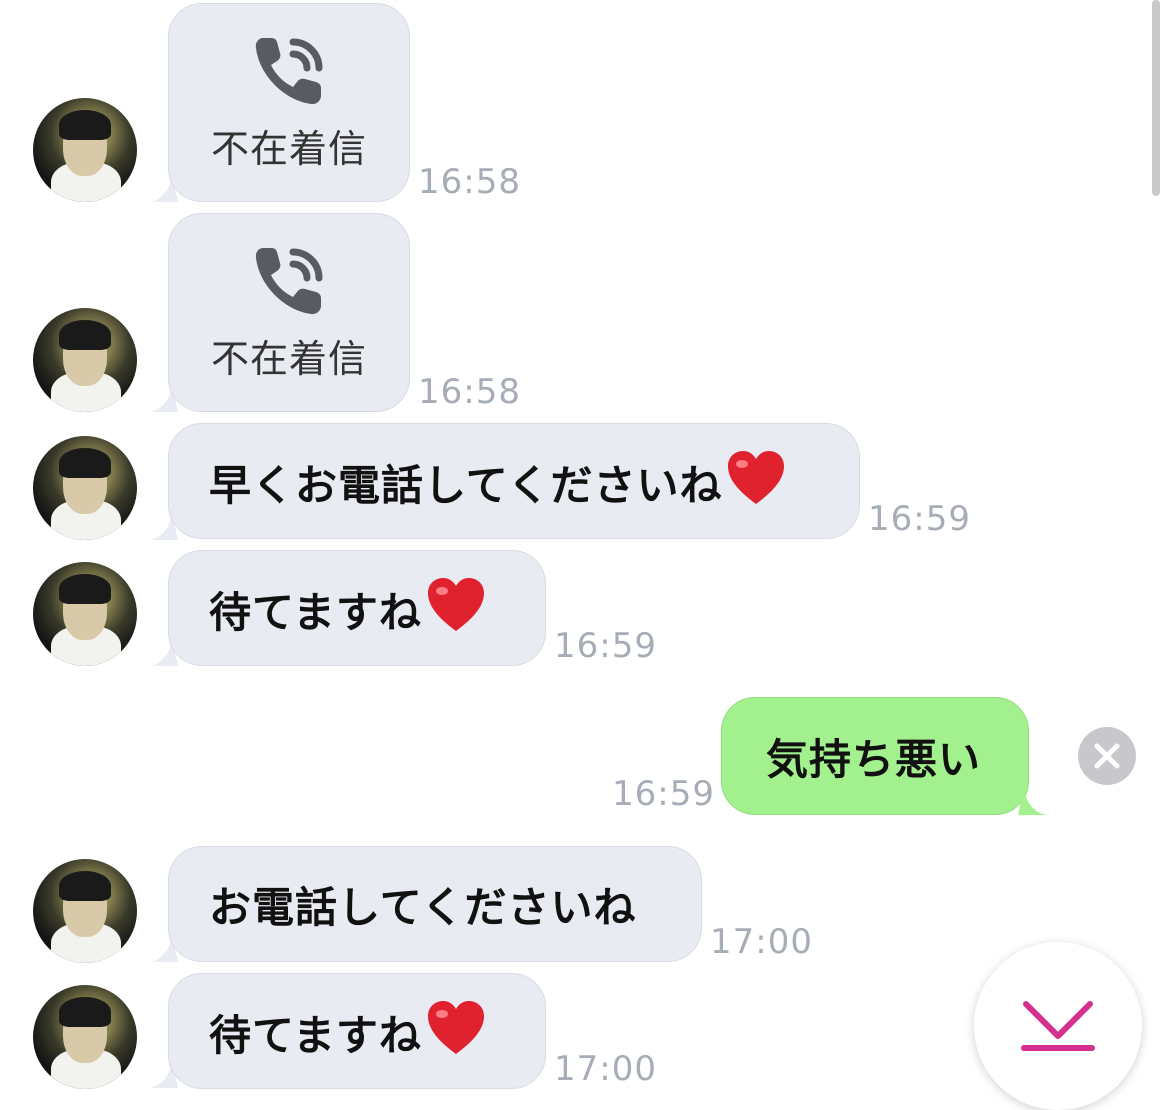 The height and width of the screenshot is (1110, 1170). Describe the element at coordinates (1032, 802) in the screenshot. I see `bubble-tail` at that location.